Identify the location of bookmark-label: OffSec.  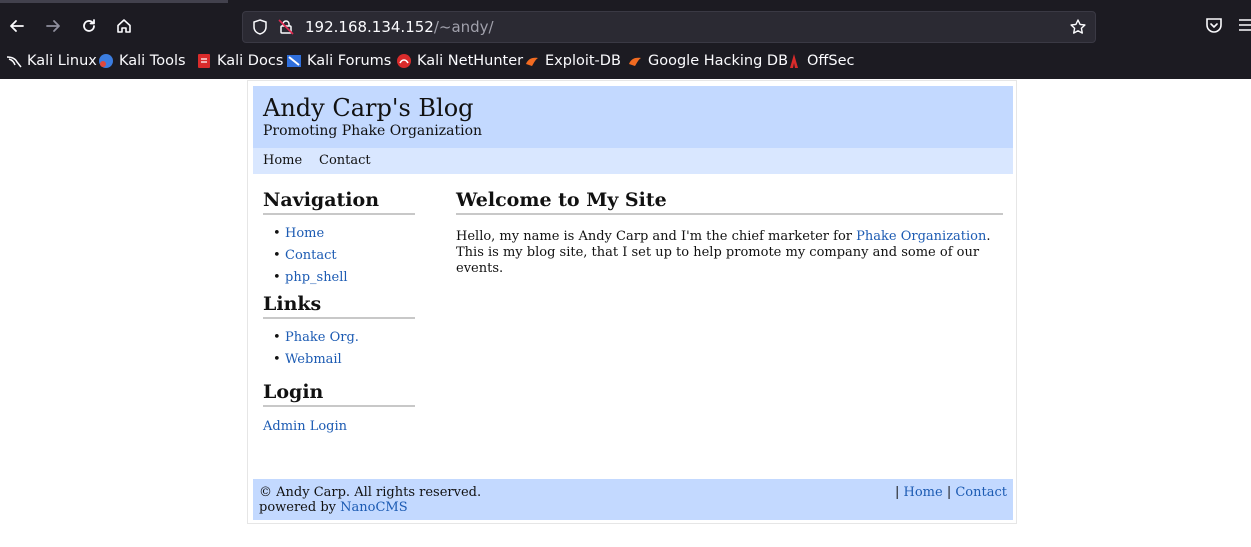
(831, 61).